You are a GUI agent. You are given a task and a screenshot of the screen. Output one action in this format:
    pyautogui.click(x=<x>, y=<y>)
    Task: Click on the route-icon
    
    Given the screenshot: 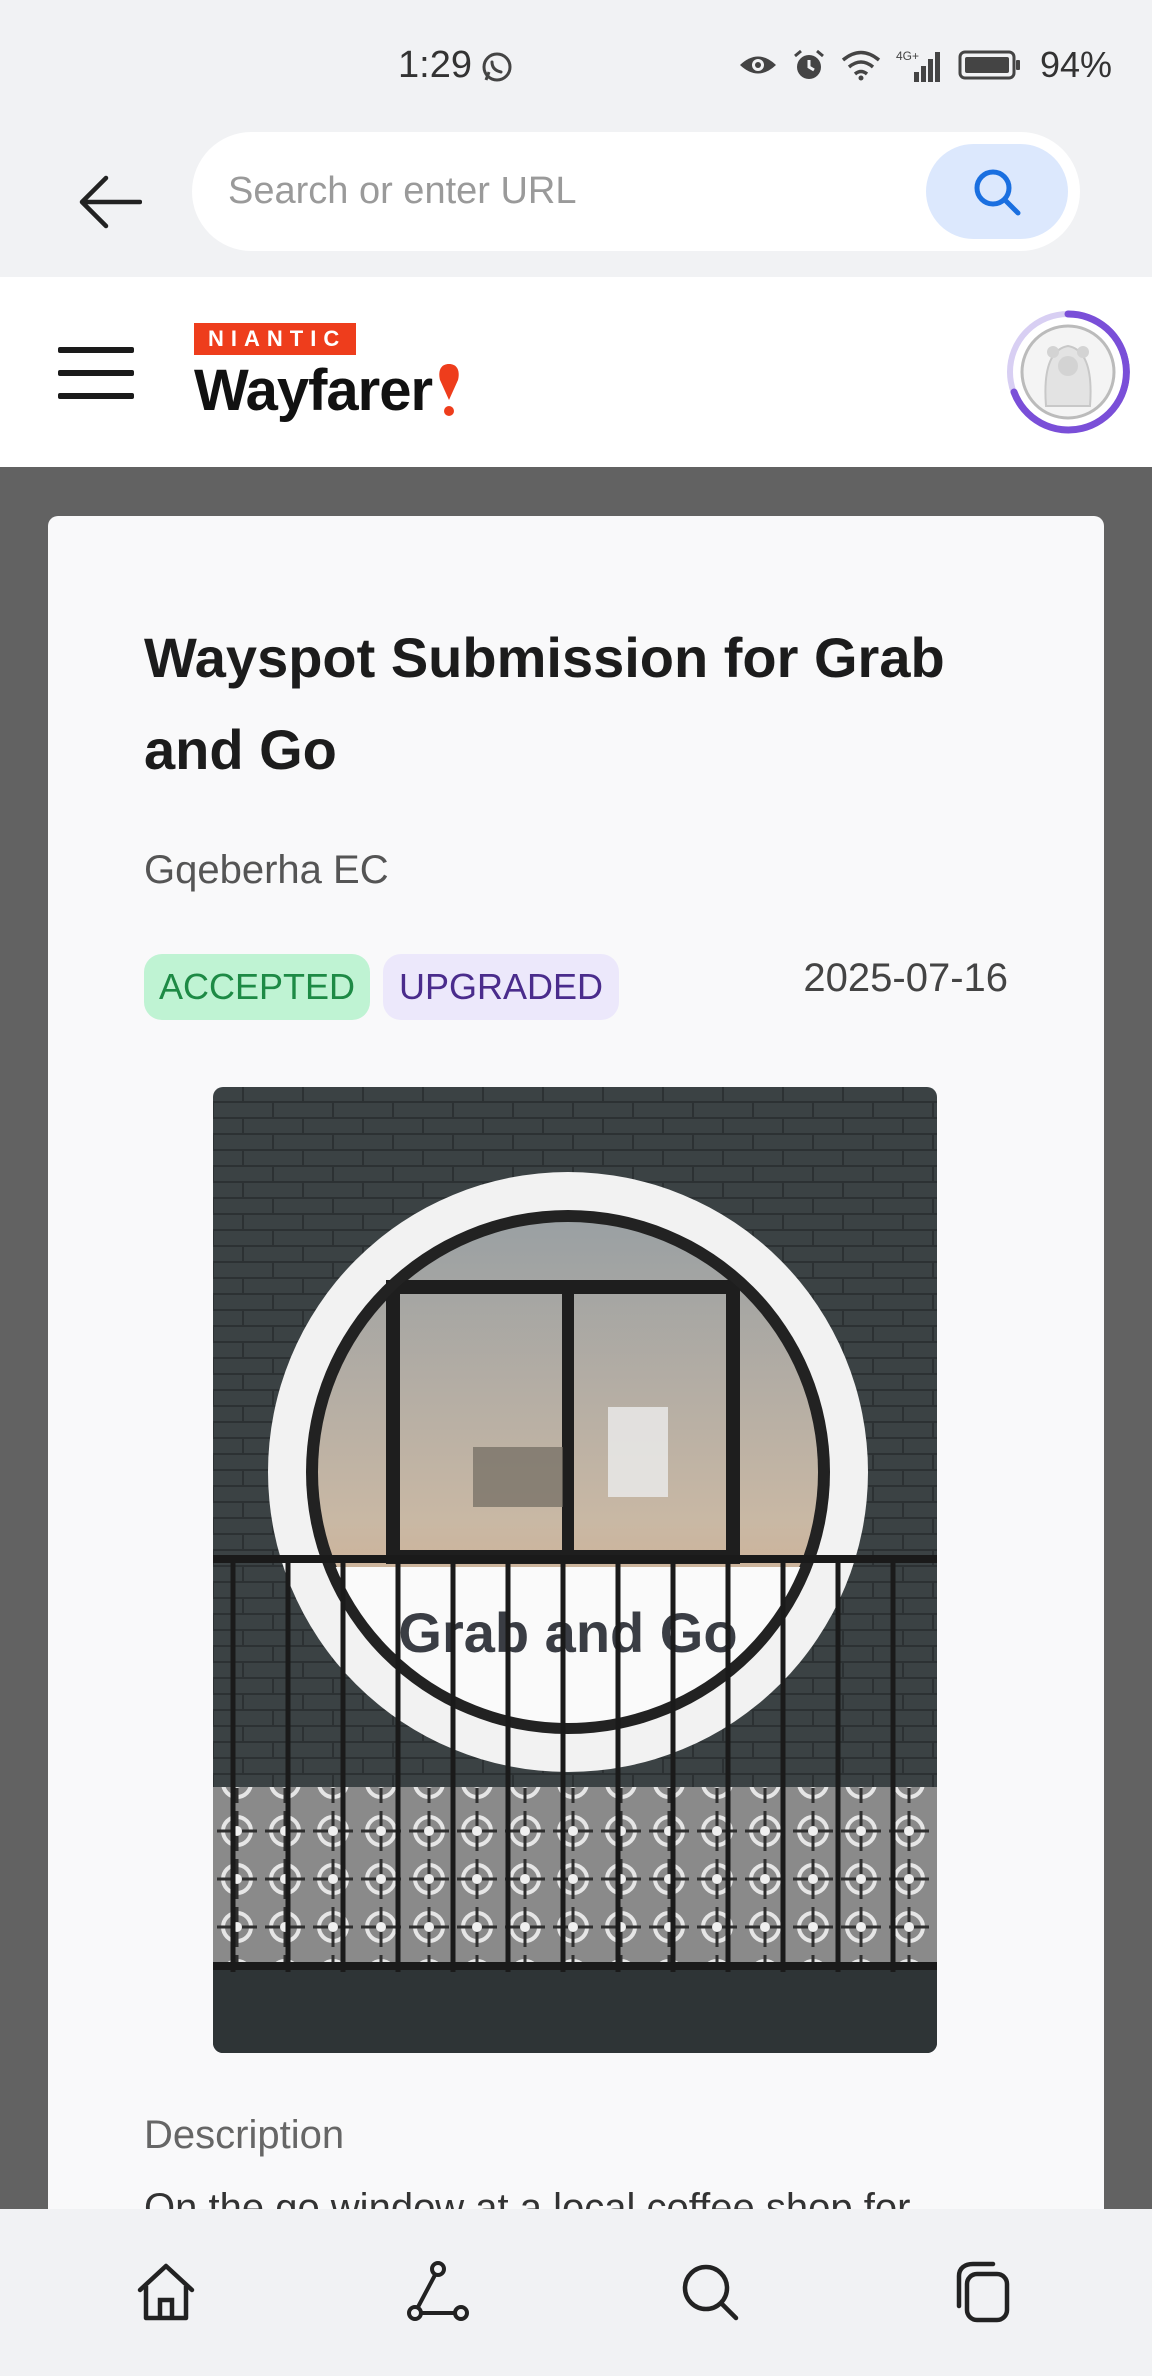 What is the action you would take?
    pyautogui.click(x=438, y=2291)
    